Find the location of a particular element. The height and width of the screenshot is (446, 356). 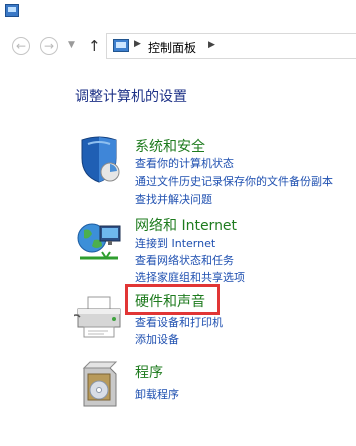

category-title-network-internet: 网络和 Internet is located at coordinates (186, 225).